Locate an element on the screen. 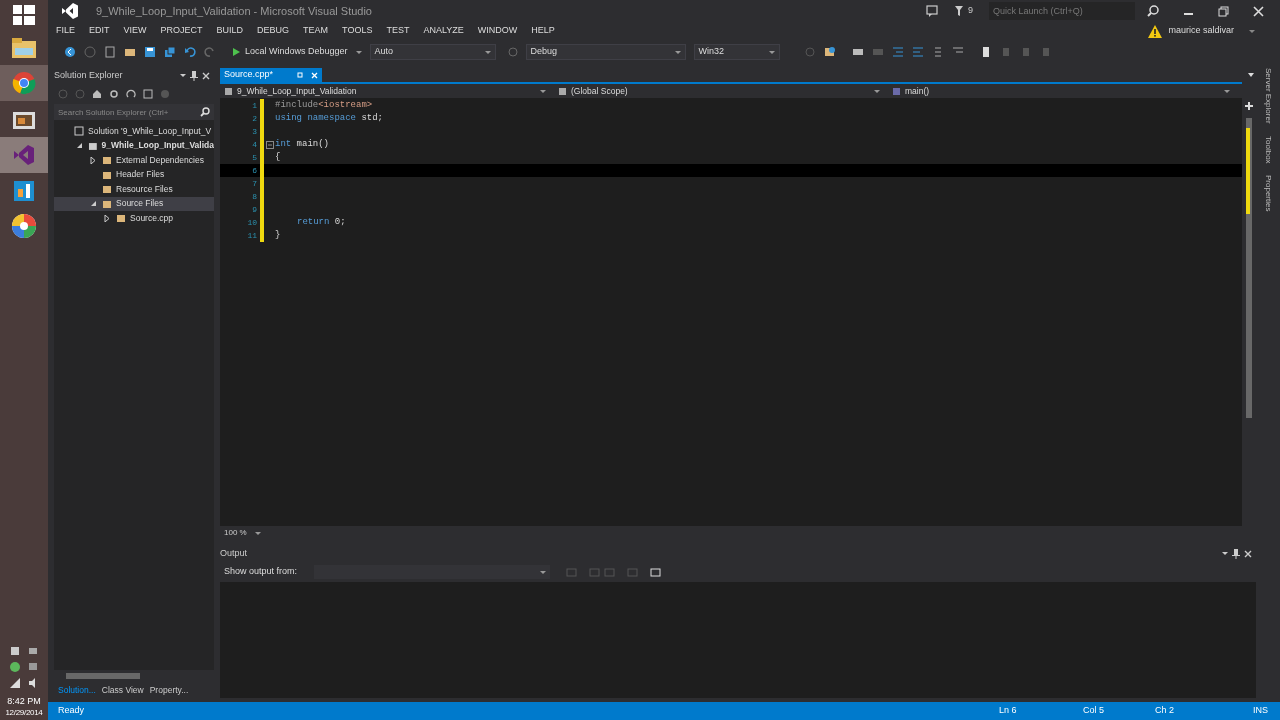 Image resolution: width=1280 pixels, height=720 pixels. status-icon is located at coordinates (15, 667).